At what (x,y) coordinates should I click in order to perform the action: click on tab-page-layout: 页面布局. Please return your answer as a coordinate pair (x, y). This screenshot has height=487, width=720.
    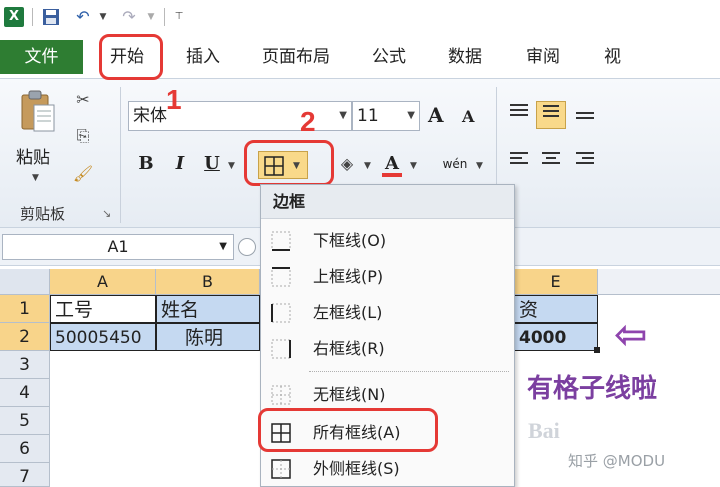
    Looking at the image, I should click on (296, 57).